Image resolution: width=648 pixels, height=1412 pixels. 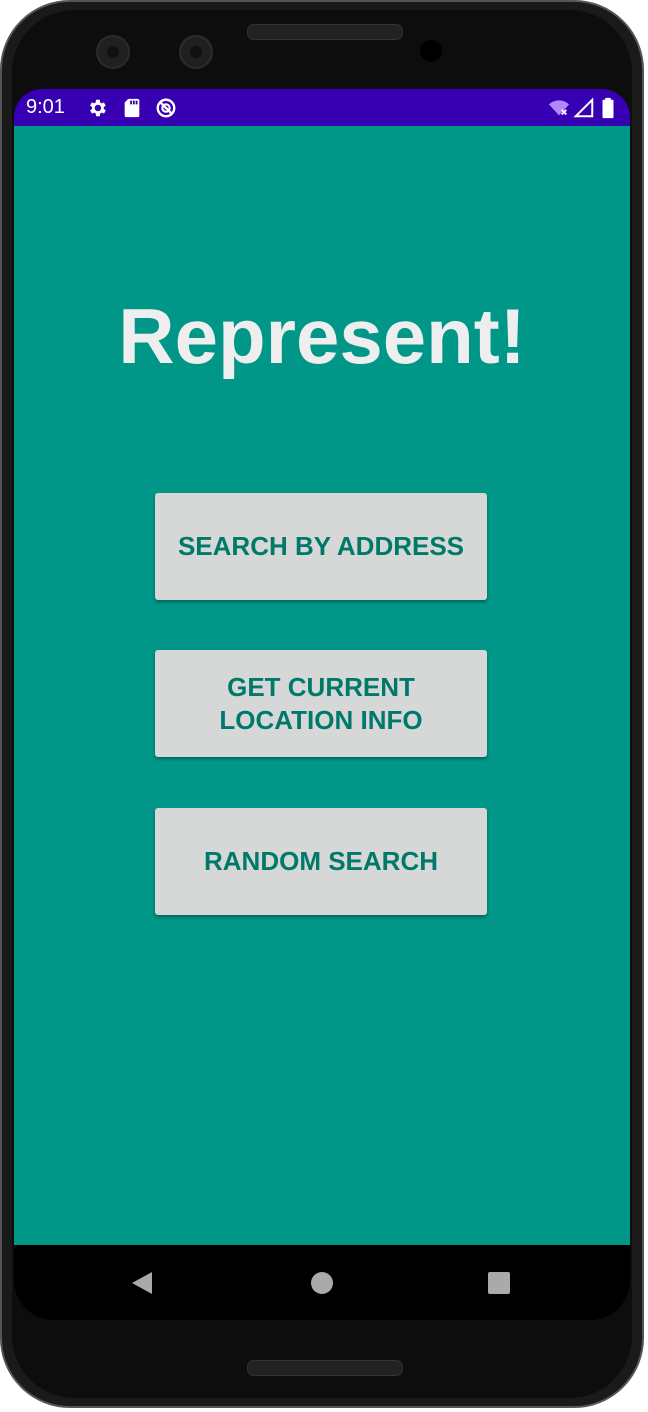 What do you see at coordinates (499, 1283) in the screenshot?
I see `recents-icon` at bounding box center [499, 1283].